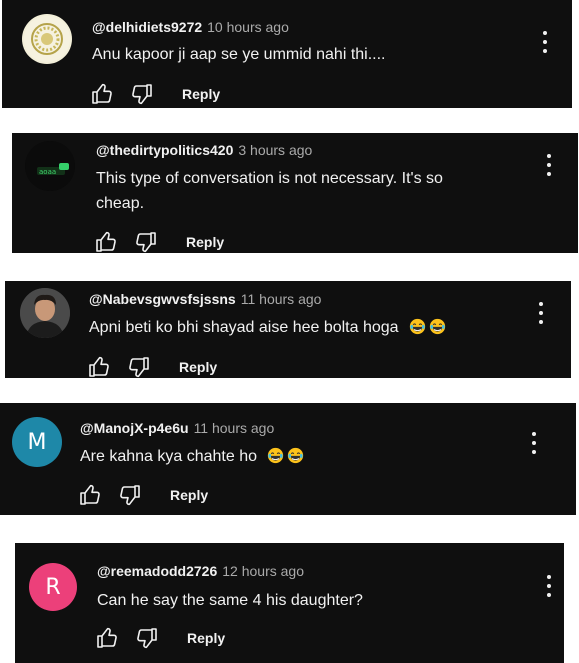 The height and width of the screenshot is (663, 579). Describe the element at coordinates (169, 456) in the screenshot. I see `comment-text-body: Are kahna kya chahte ho` at that location.